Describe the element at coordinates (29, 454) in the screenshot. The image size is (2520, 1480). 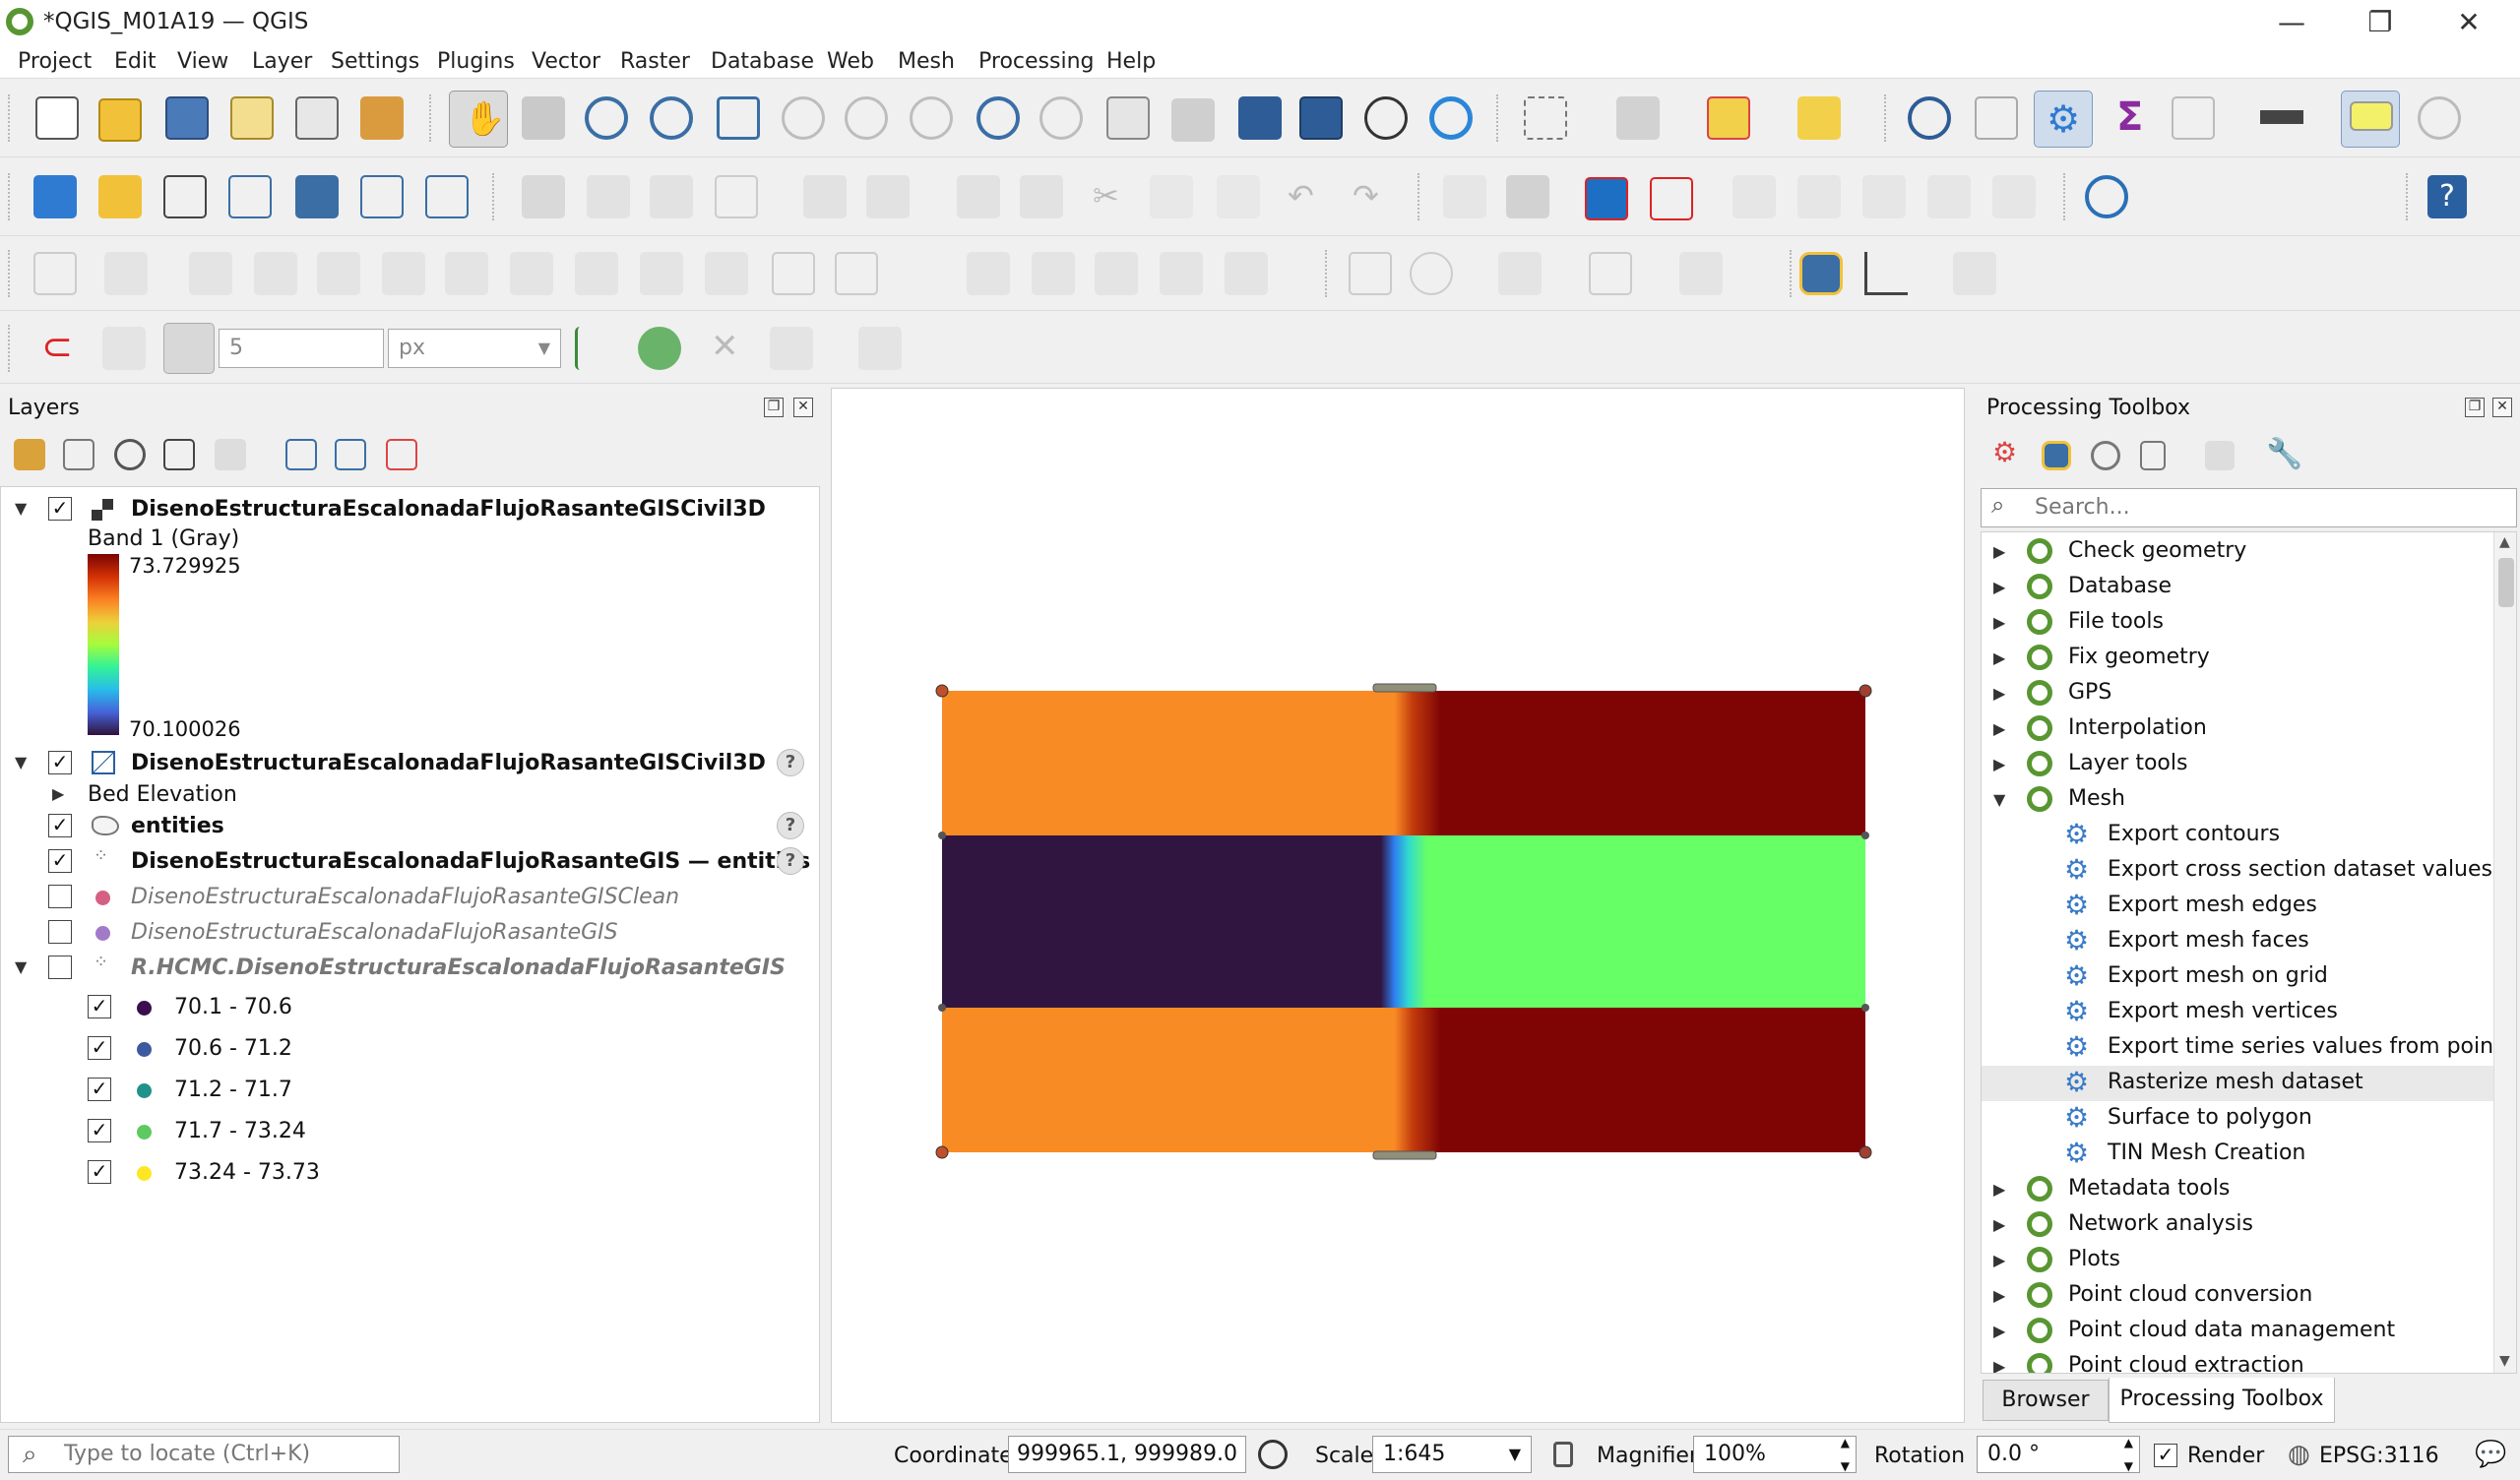
I see `open-layer-styling-icon` at that location.